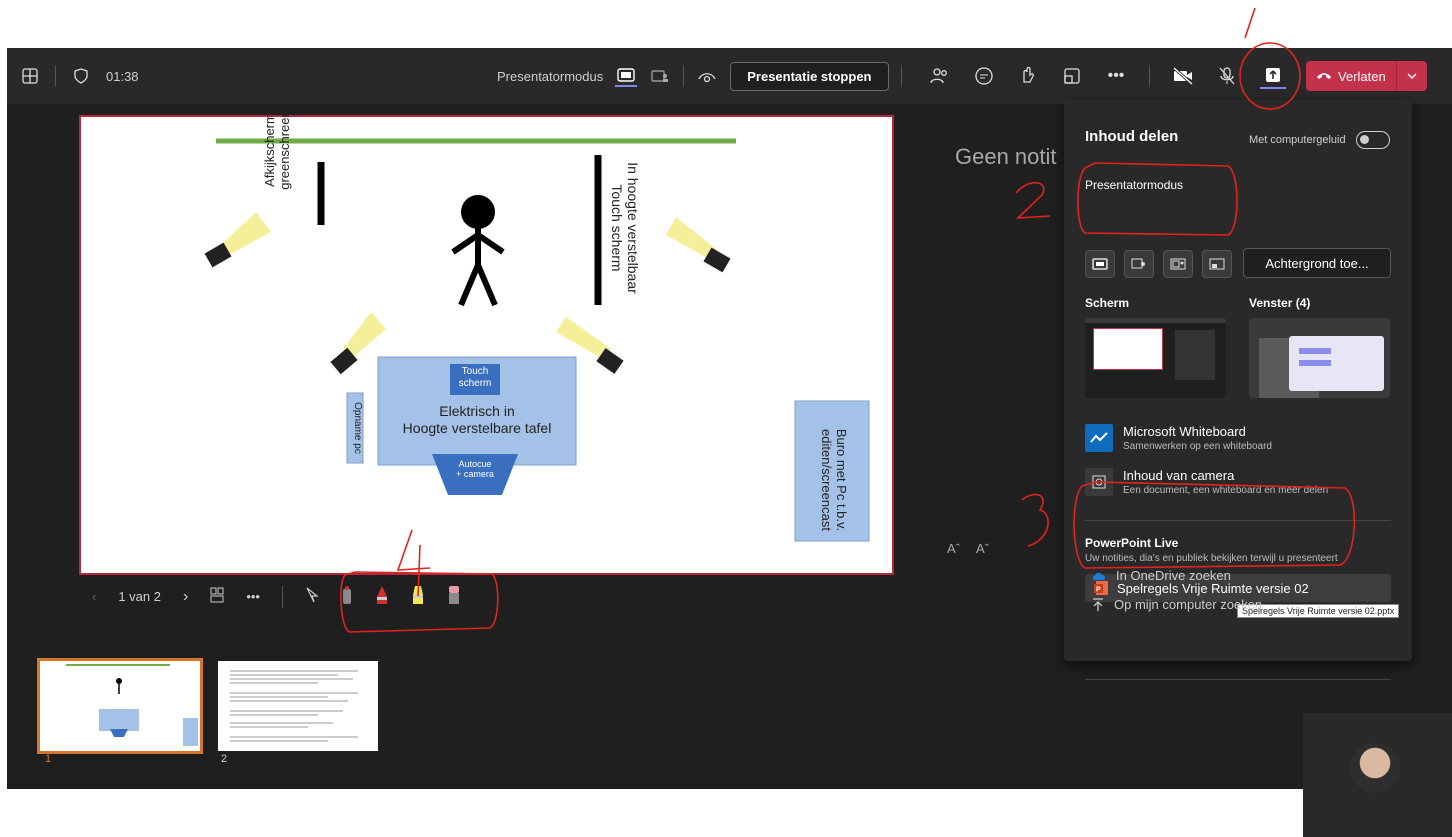  Describe the element at coordinates (1179, 475) in the screenshot. I see `camera-content-title: Inhoud van camera` at that location.